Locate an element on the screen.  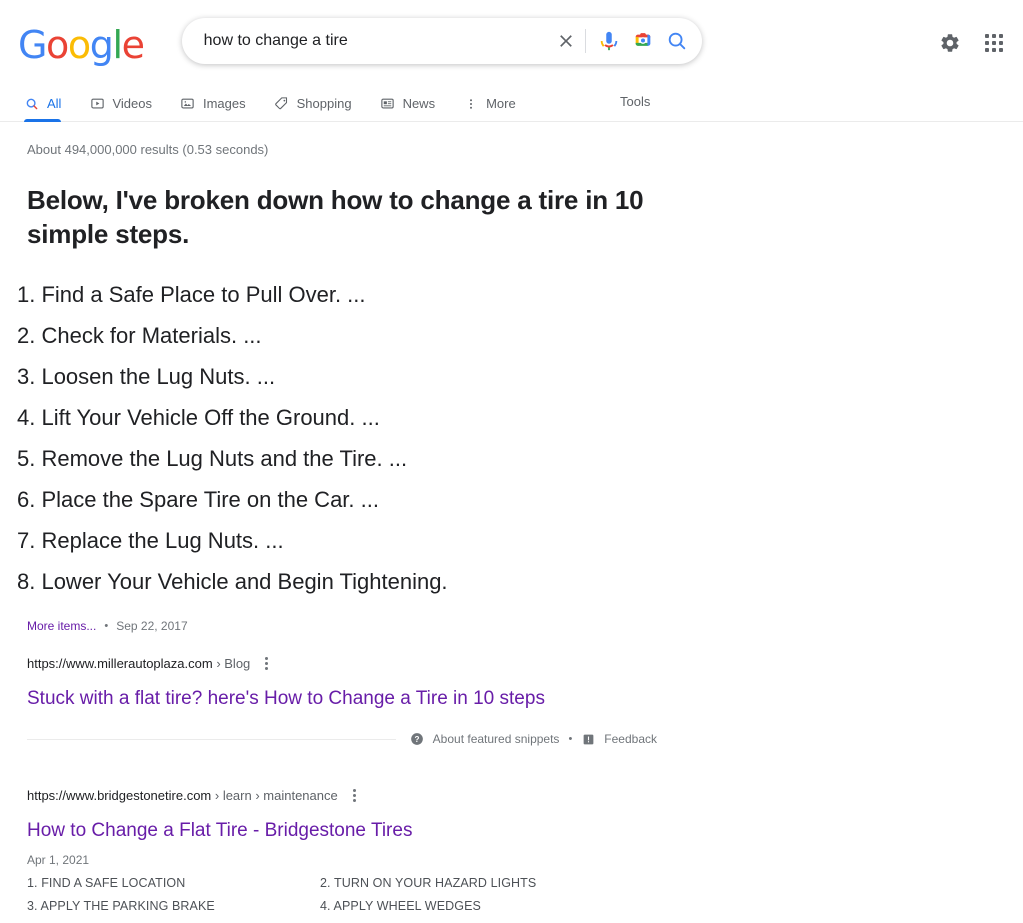
tab-news: News is located at coordinates (408, 103).